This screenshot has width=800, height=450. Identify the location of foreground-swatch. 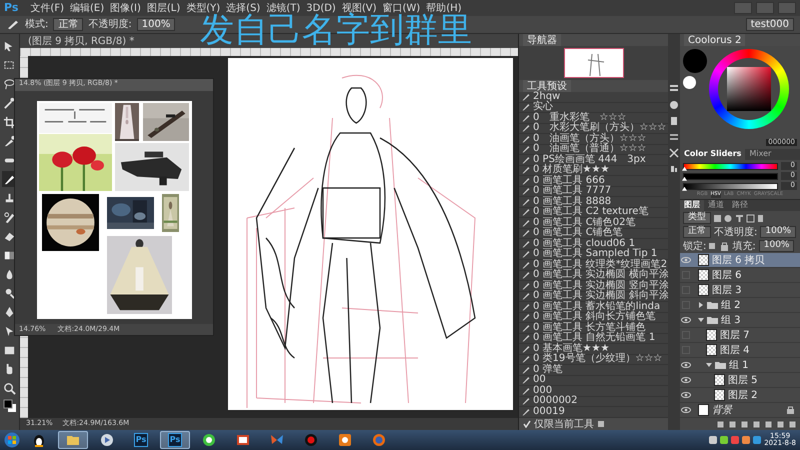
(695, 61).